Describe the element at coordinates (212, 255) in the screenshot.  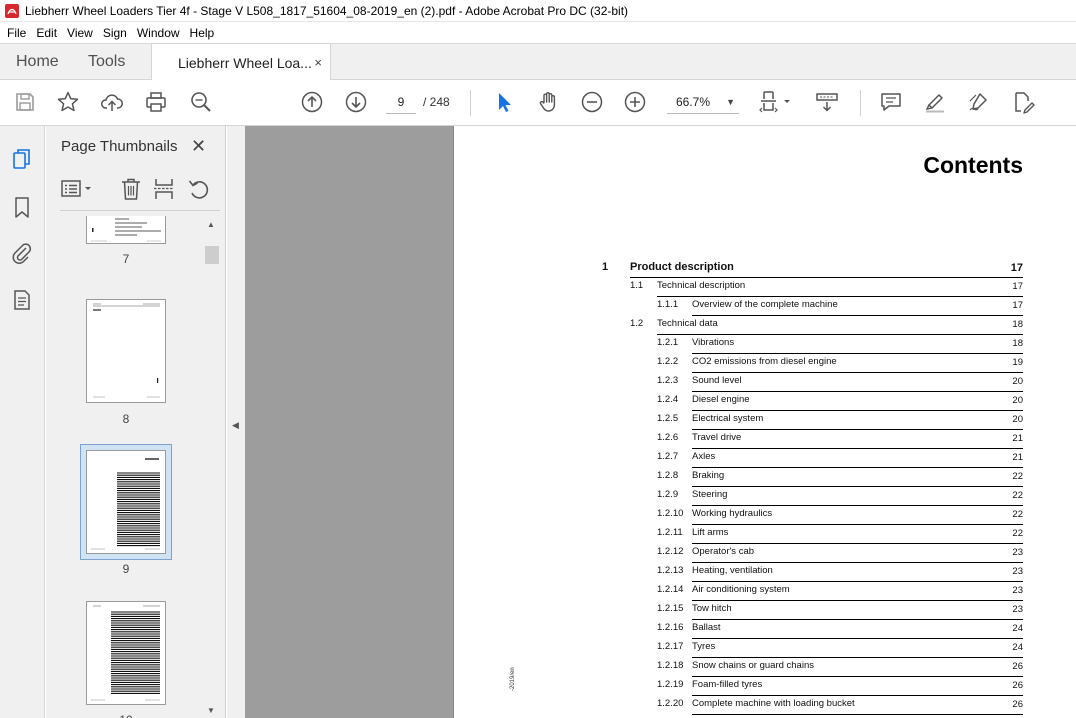
I see `scrollbar-thumb` at that location.